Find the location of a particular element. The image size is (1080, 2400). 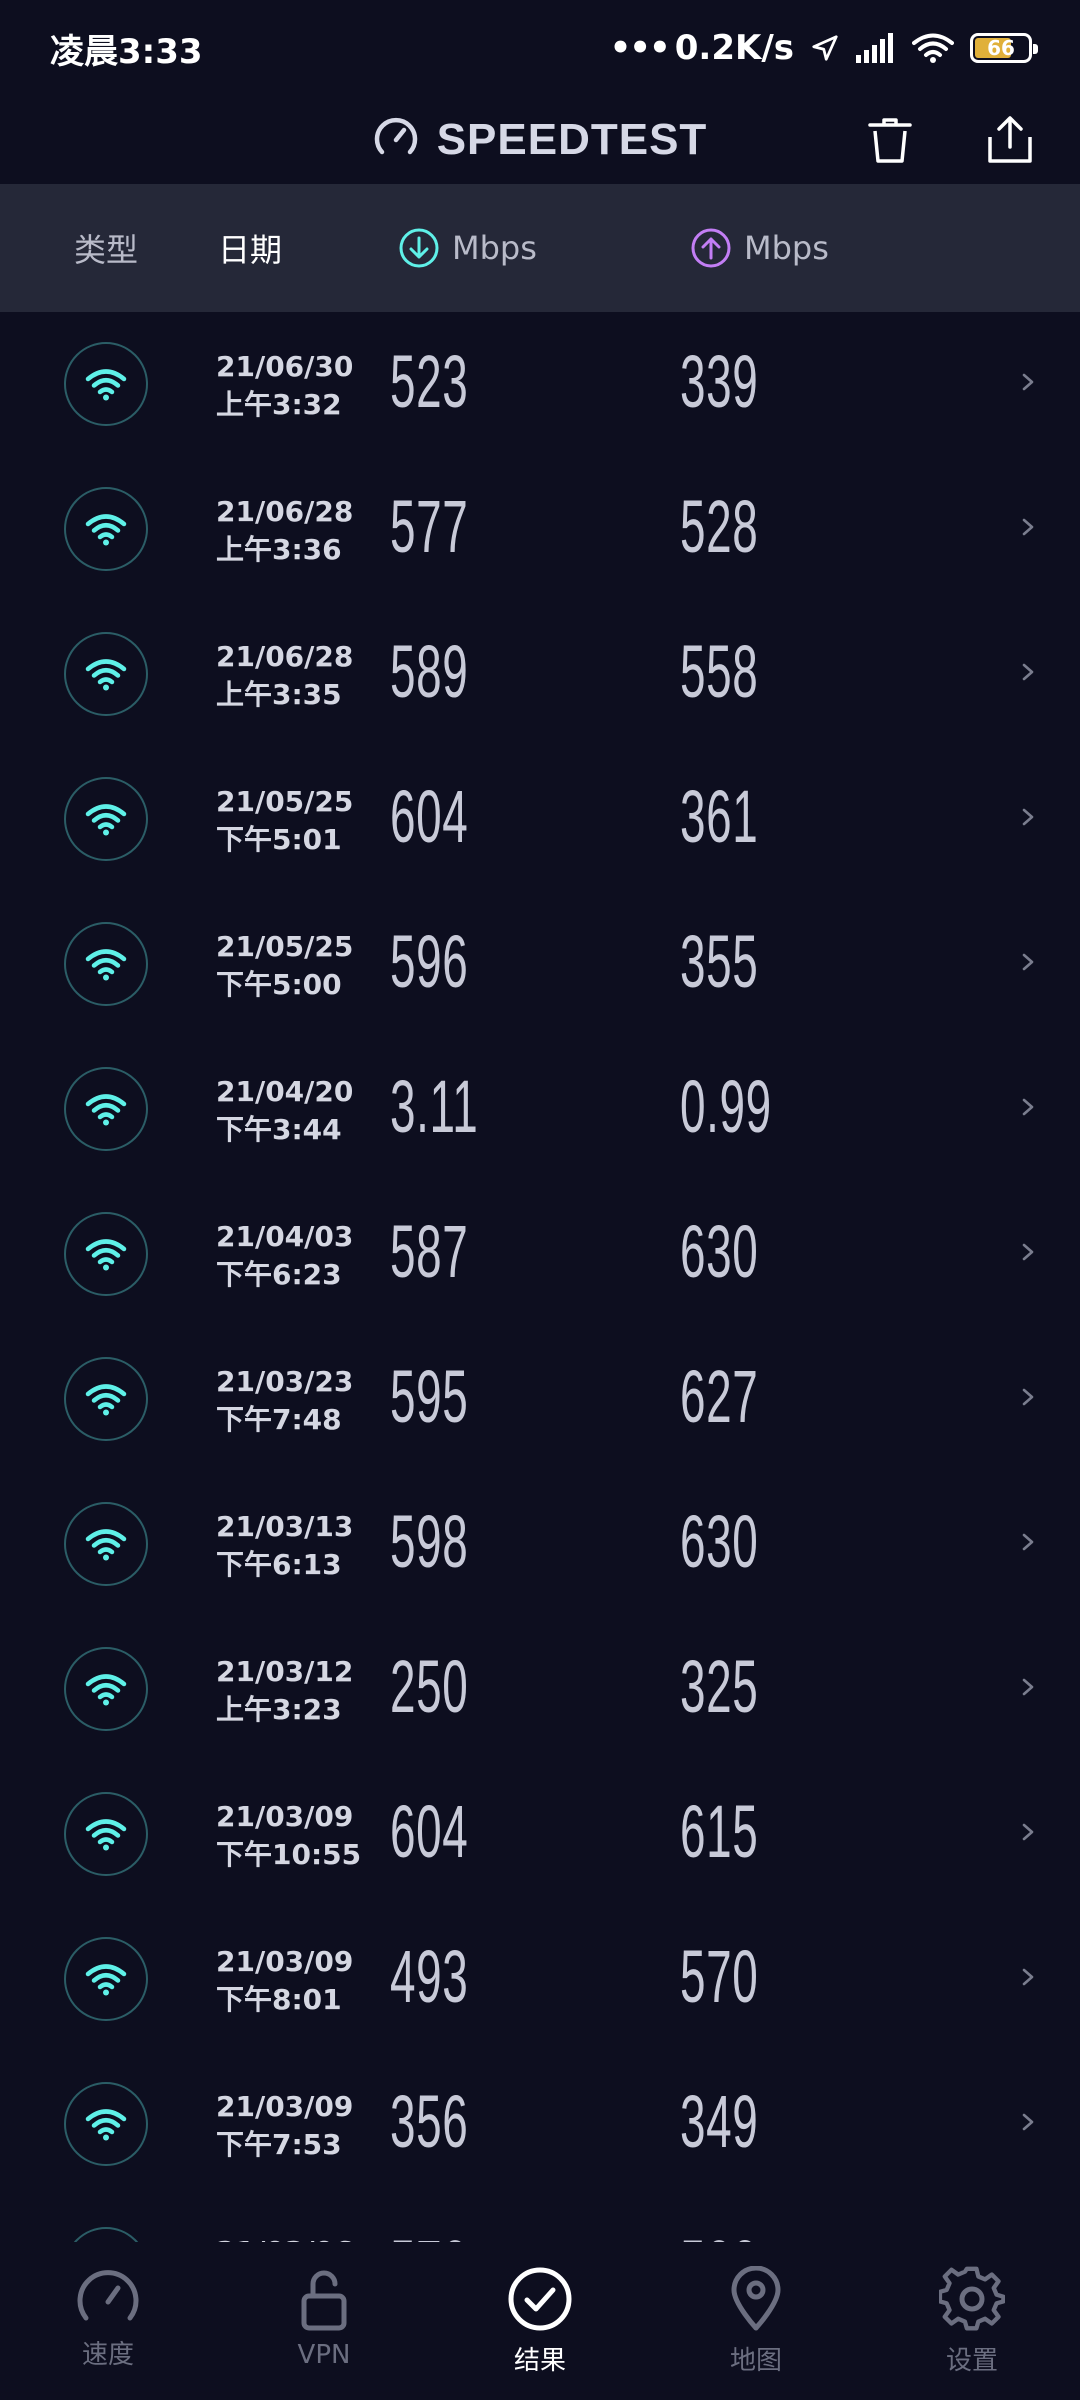

result-datetime: 21/05/25 下午5:01 is located at coordinates (284, 821).